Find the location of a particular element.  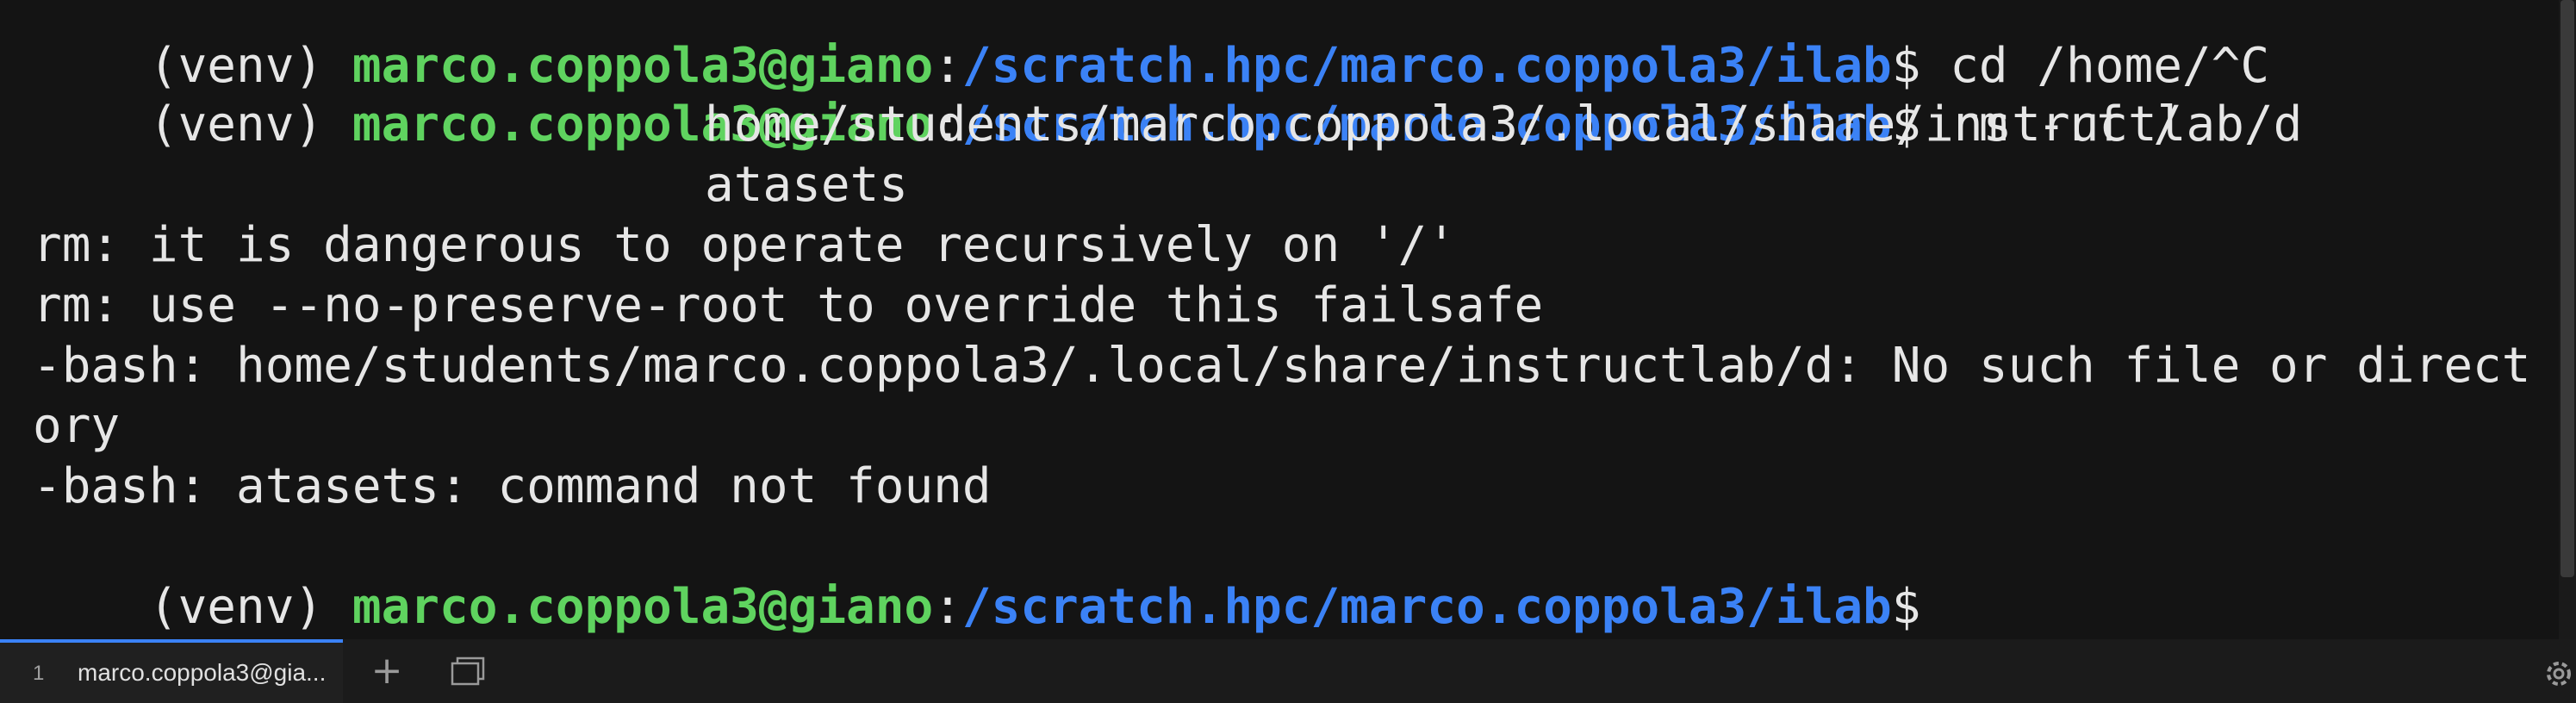

windows-icon is located at coordinates (468, 671).